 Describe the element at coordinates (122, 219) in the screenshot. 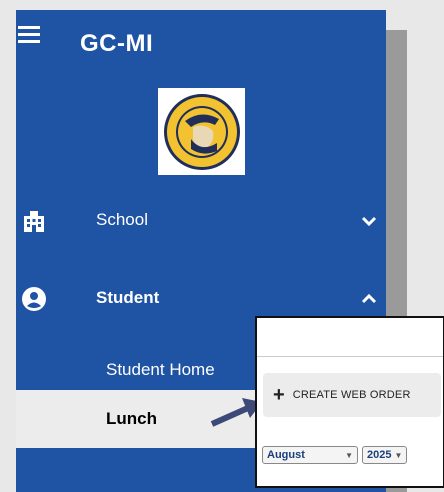

I see `nav-item-school-label: School` at that location.